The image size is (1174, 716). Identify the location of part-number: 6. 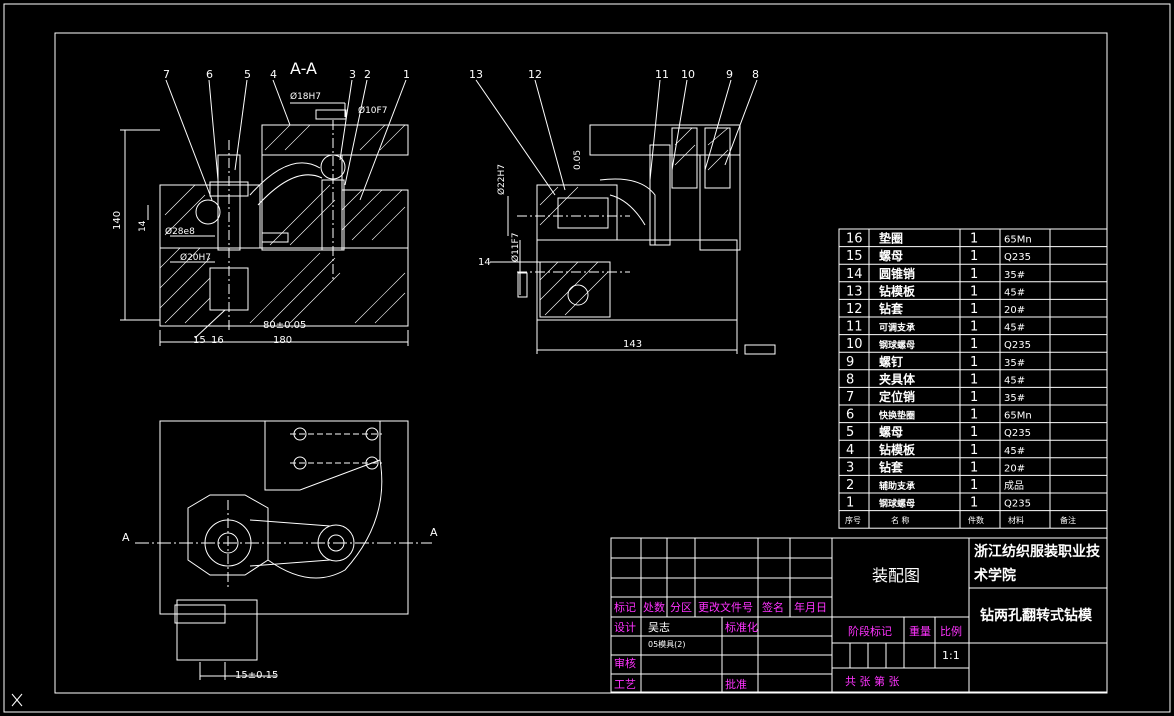
(209, 74).